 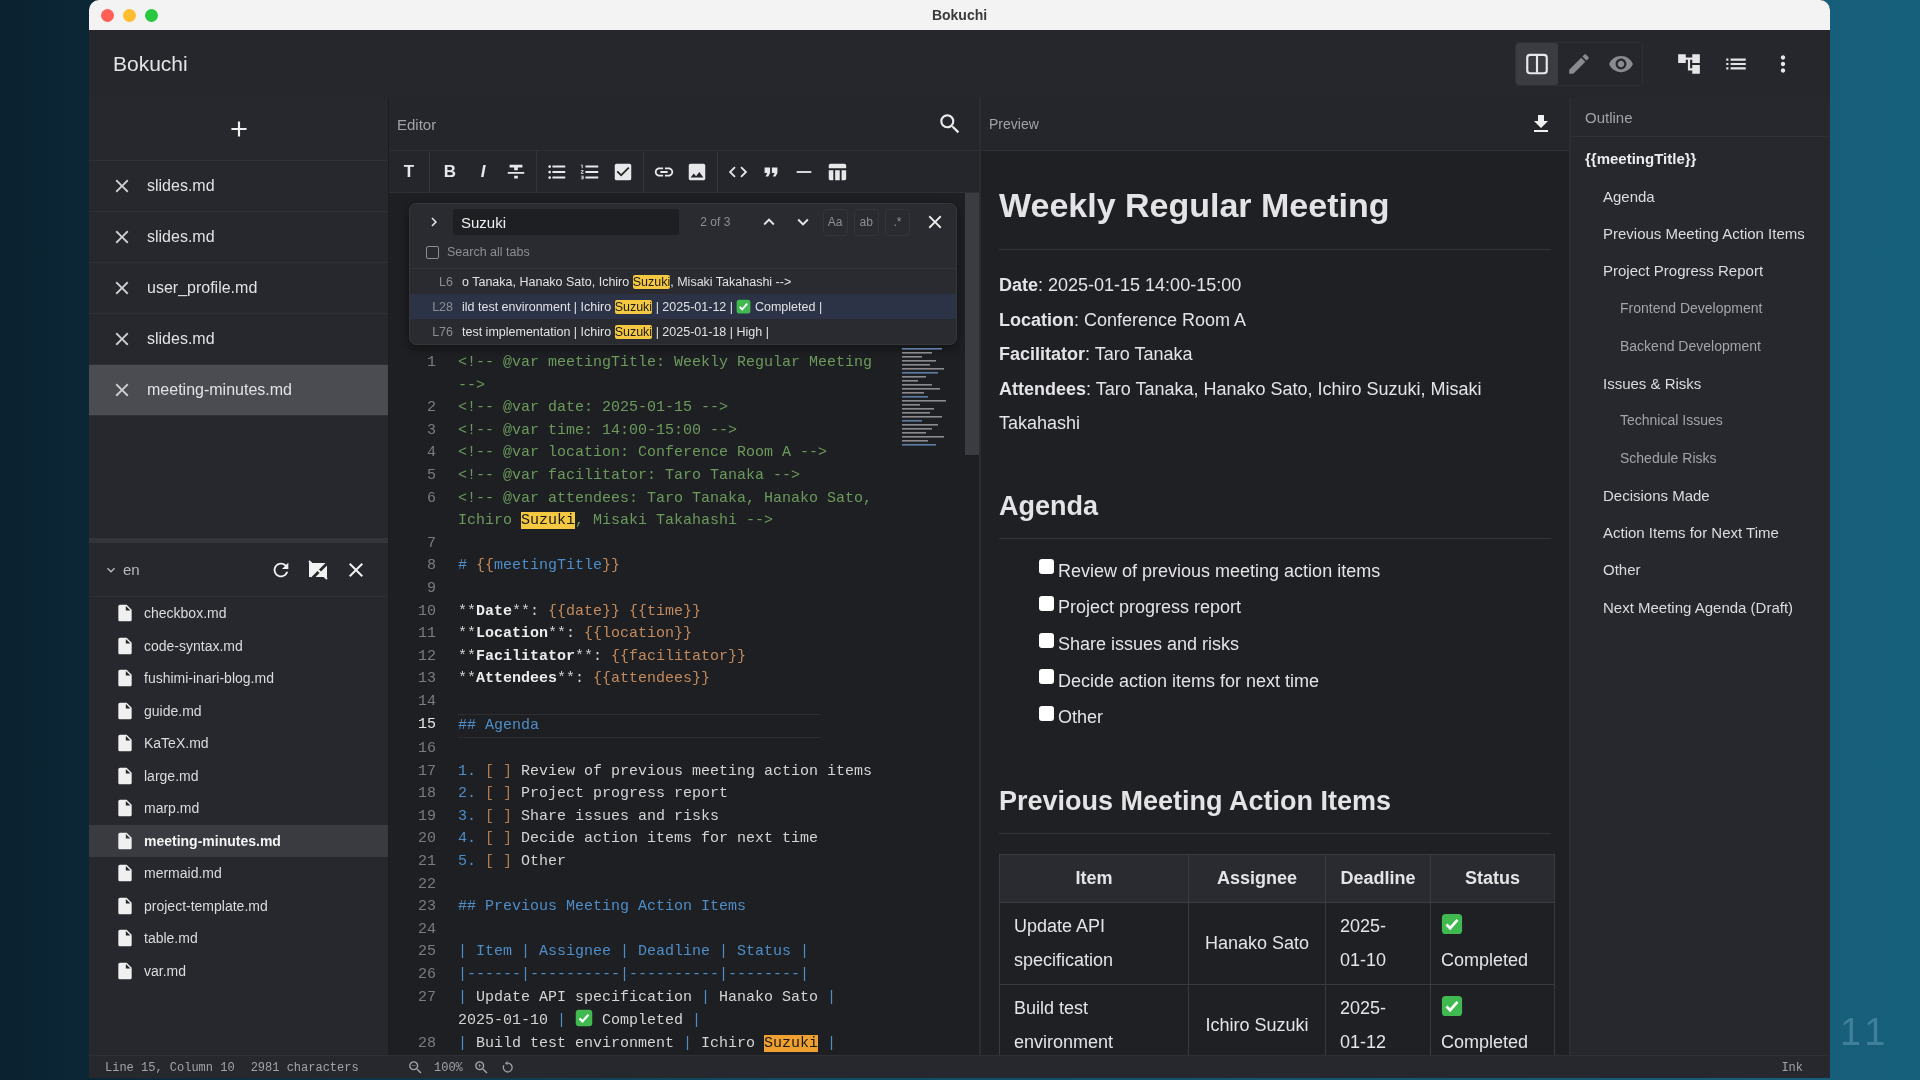 I want to click on file-item: KaTeX.md, so click(x=238, y=743).